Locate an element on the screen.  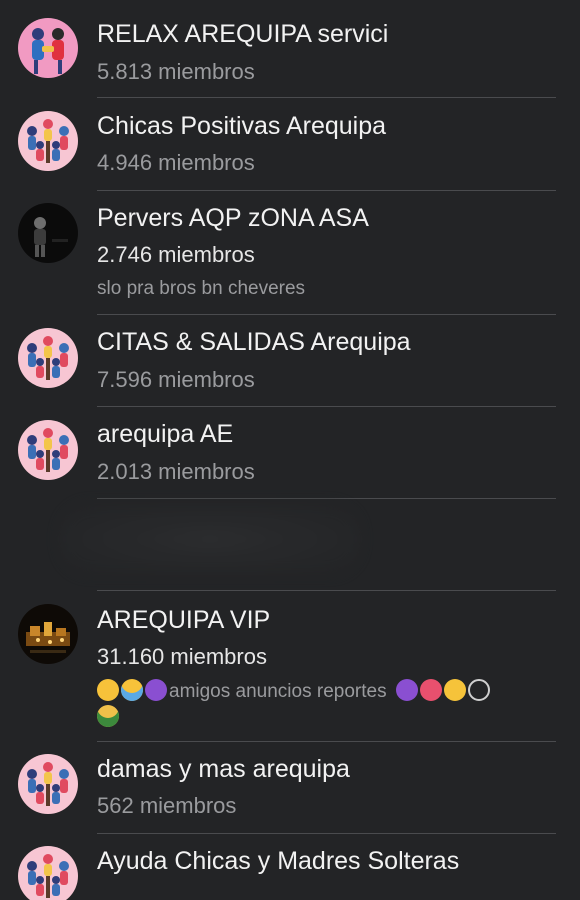
couple-illustration-avatar is located at coordinates (48, 48).